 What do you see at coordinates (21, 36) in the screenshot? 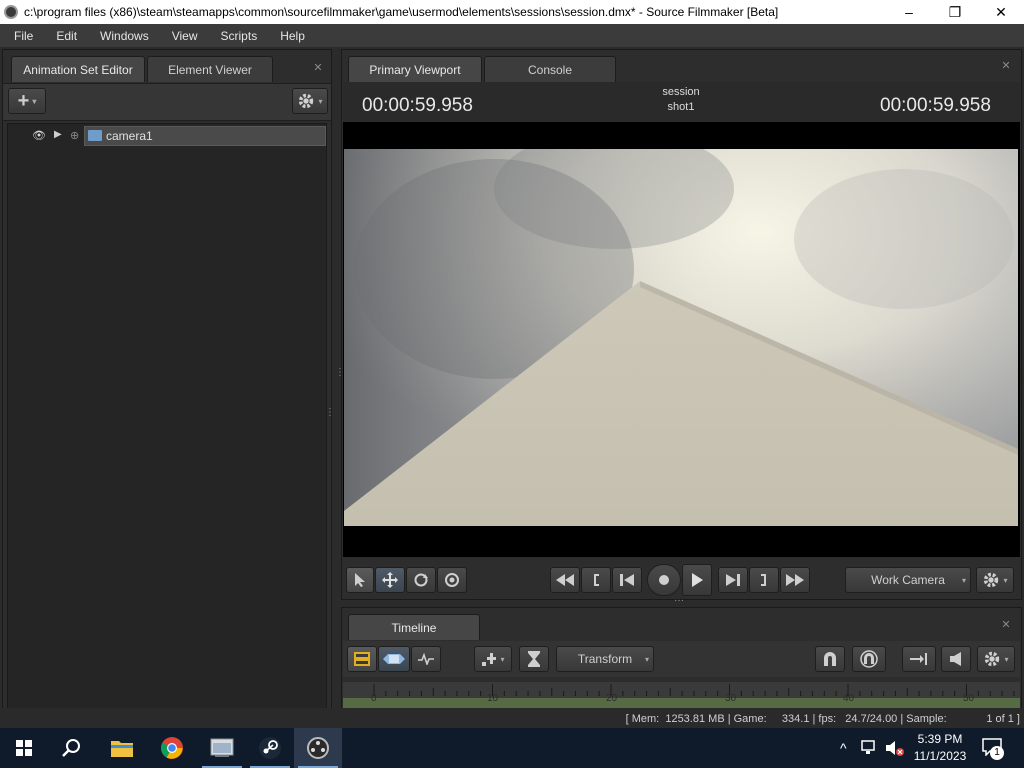
I see `menu-file: File` at bounding box center [21, 36].